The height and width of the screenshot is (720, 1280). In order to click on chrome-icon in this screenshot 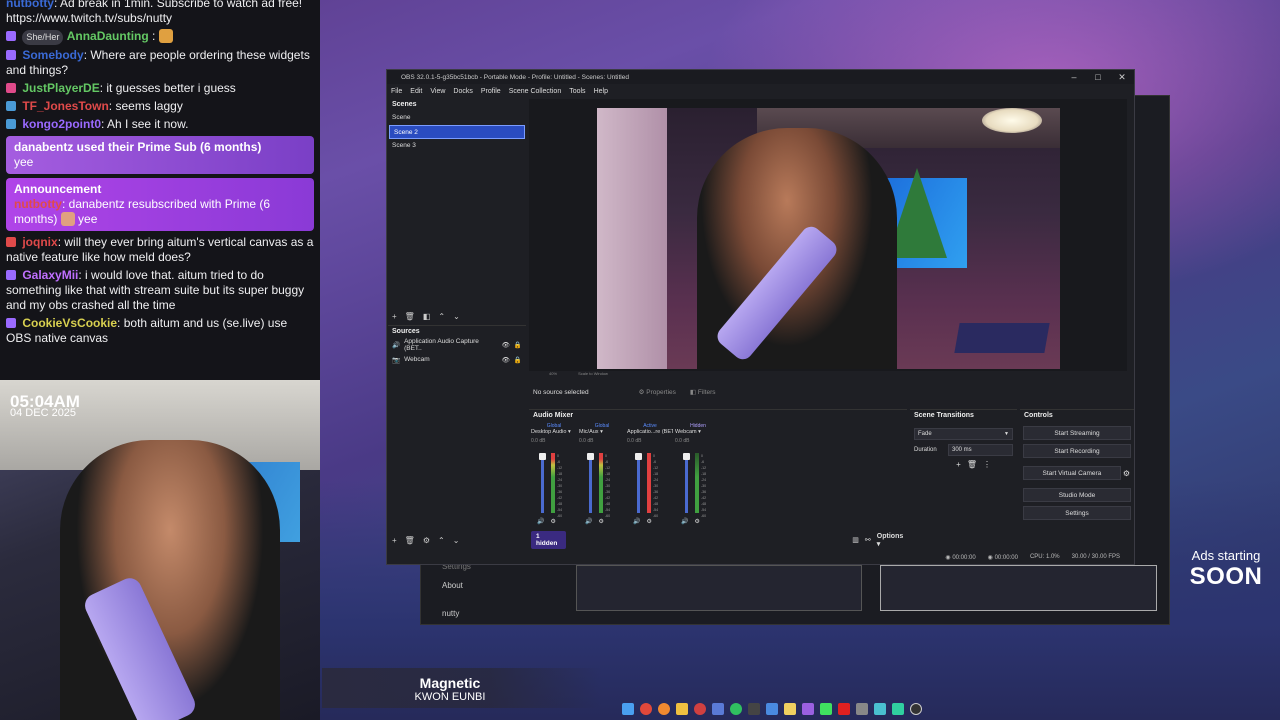, I will do `click(646, 709)`.